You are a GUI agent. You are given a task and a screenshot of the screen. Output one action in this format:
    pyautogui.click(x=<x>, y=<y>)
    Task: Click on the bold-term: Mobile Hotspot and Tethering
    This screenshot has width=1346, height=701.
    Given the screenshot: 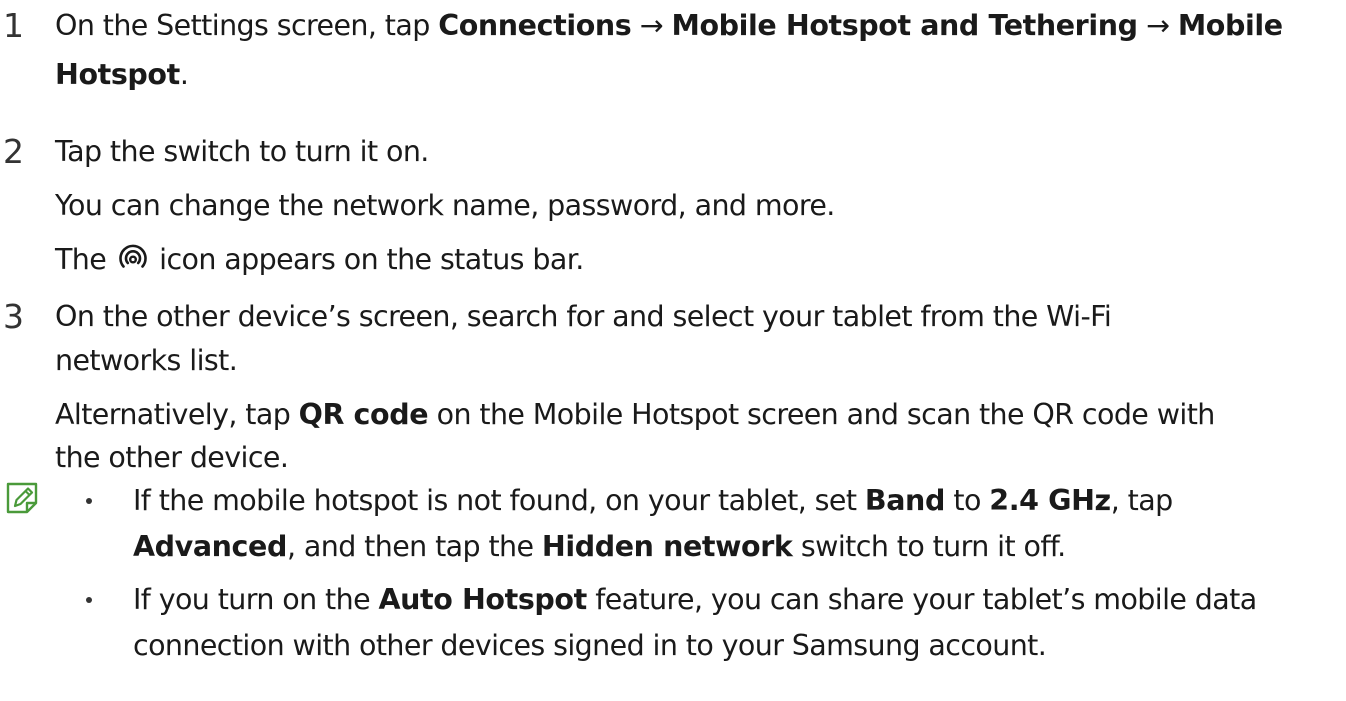 What is the action you would take?
    pyautogui.click(x=904, y=25)
    